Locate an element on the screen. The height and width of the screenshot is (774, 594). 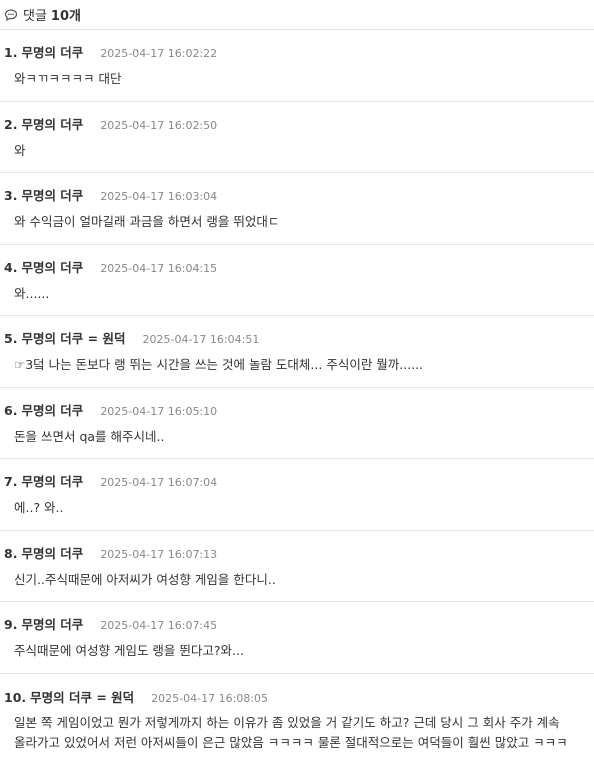
comment-body: 와ㅋㄲㅋㅋㅋㅋ 대단 is located at coordinates (68, 78).